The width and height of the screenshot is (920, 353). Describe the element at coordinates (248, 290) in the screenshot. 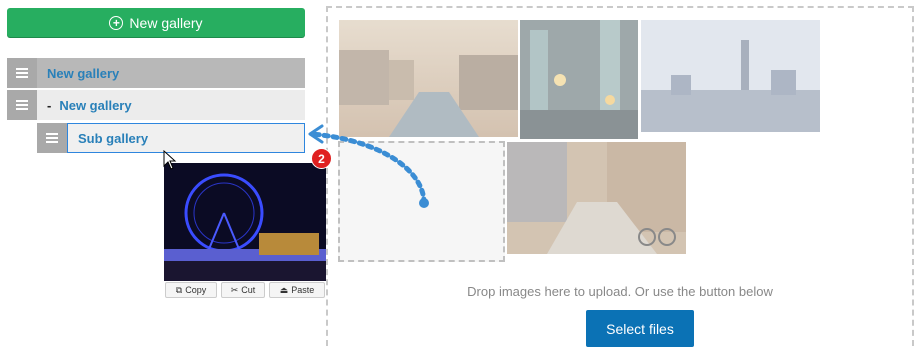

I see `cut-label: Cut` at that location.